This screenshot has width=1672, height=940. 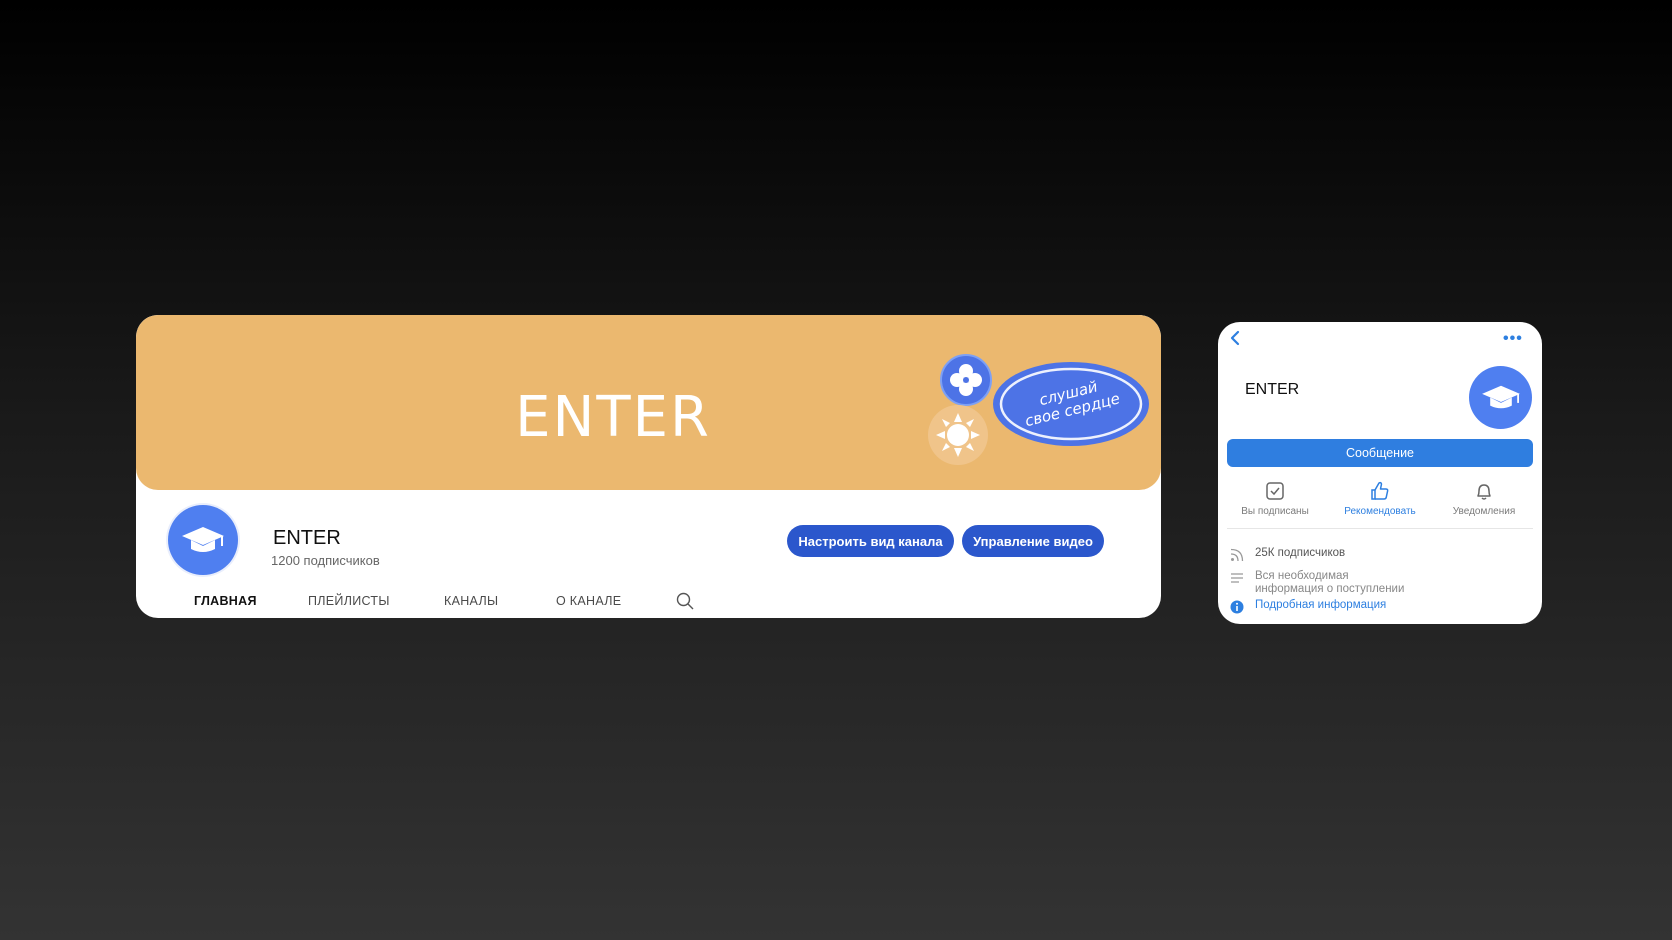 I want to click on description-row: Вся необходимая информация о поступлении, so click(x=1317, y=583).